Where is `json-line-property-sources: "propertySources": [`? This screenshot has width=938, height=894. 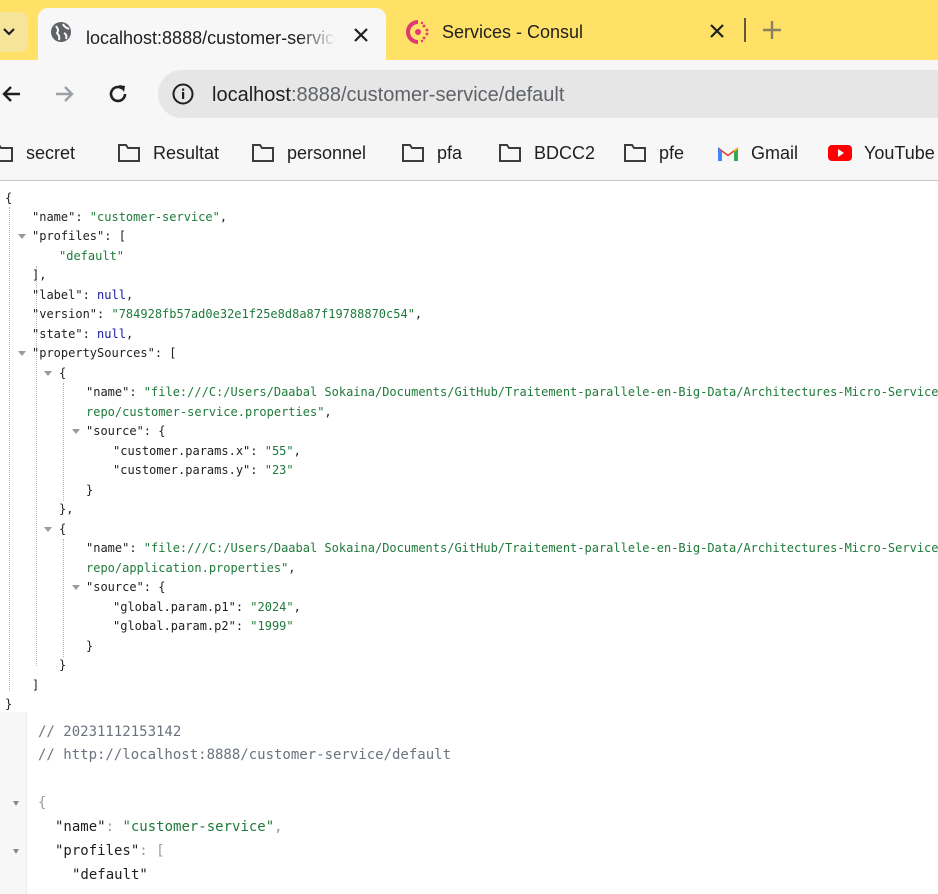
json-line-property-sources: "propertySources": [ is located at coordinates (104, 353).